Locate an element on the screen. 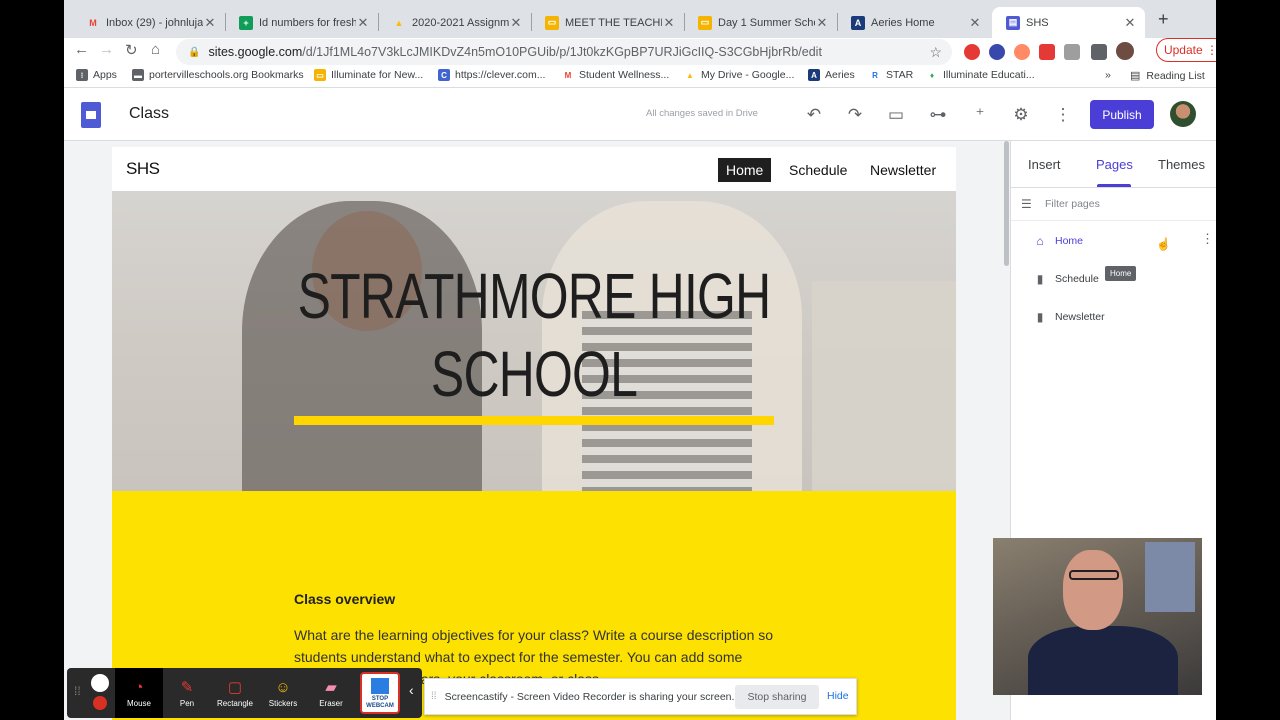 The height and width of the screenshot is (720, 1280). lock-icon: 🔒 is located at coordinates (194, 52).